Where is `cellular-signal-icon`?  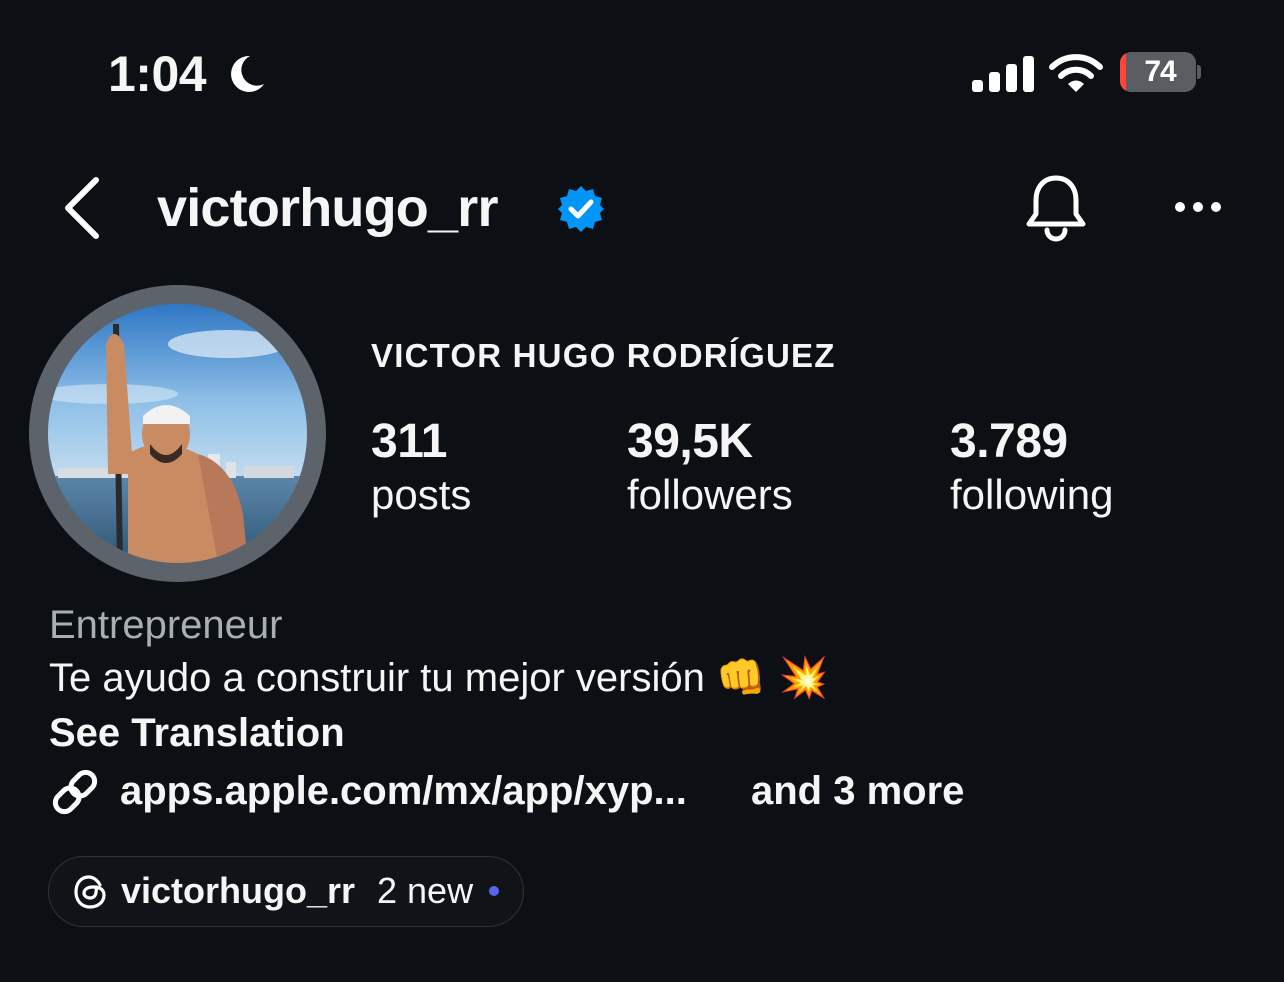
cellular-signal-icon is located at coordinates (1003, 74).